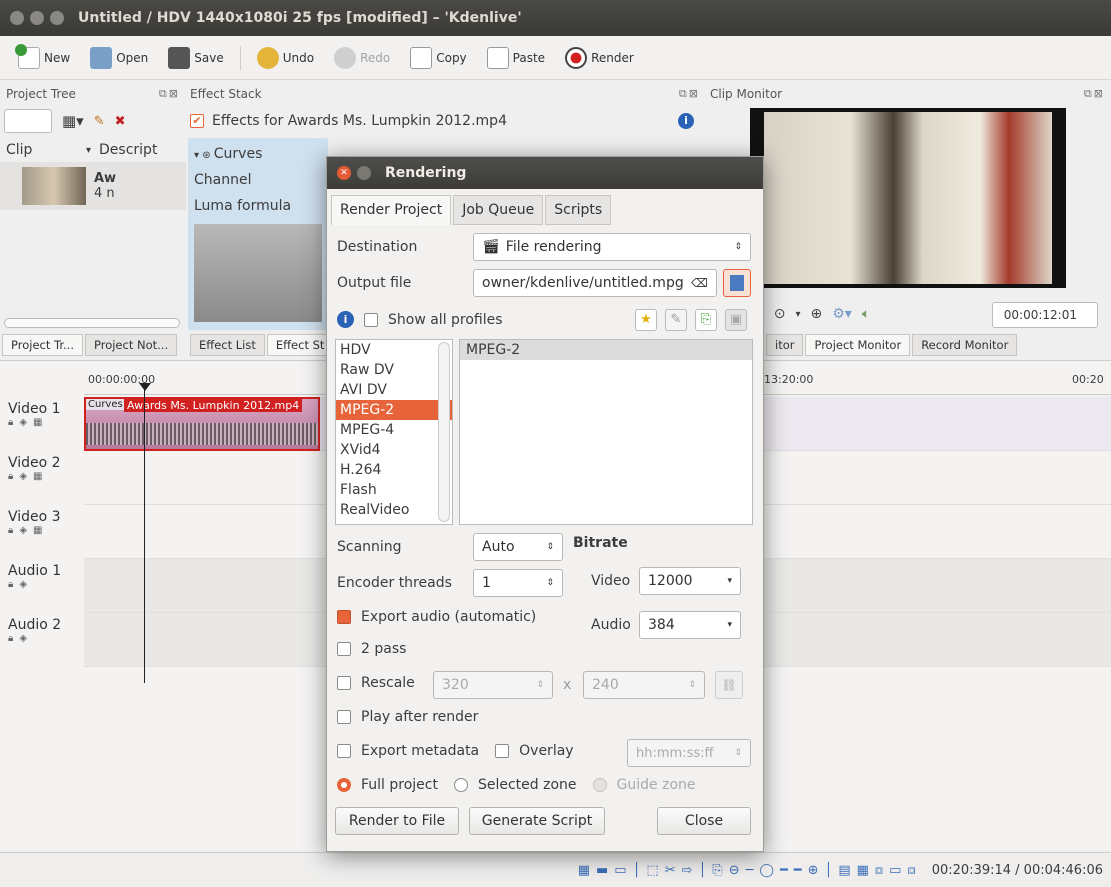 This screenshot has height=887, width=1111. I want to click on list-item: H.264, so click(394, 470).